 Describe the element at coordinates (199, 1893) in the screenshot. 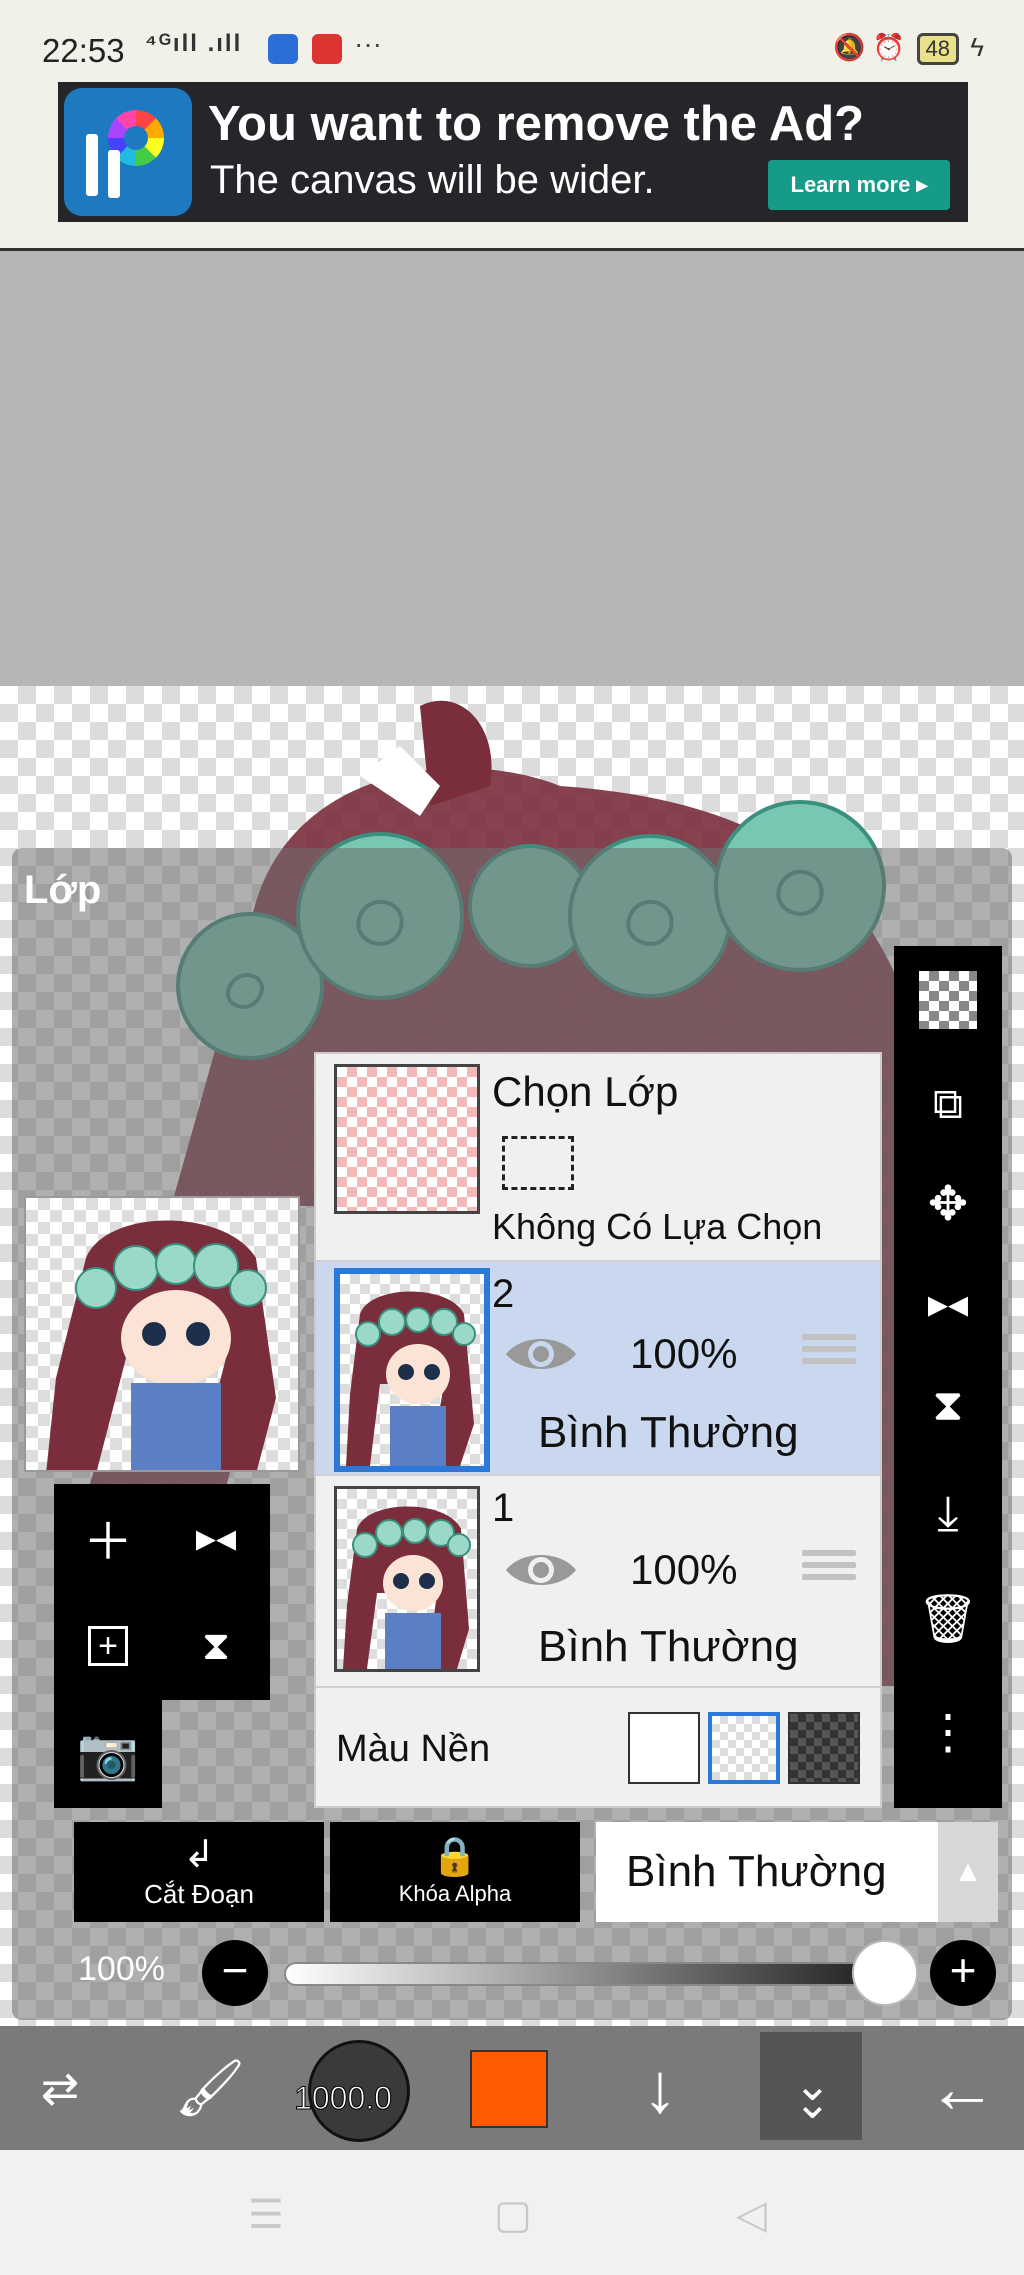

I see `clipping-label: Cắt Đoạn` at that location.